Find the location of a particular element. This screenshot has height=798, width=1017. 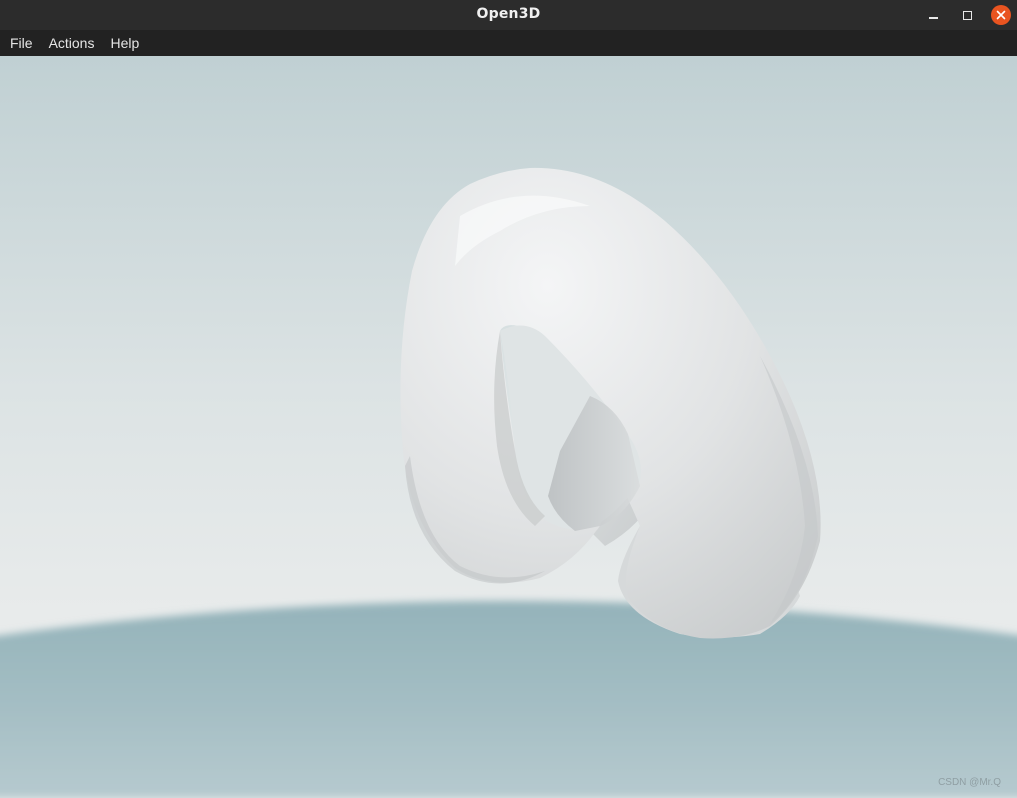

maximize-icon is located at coordinates (967, 15).